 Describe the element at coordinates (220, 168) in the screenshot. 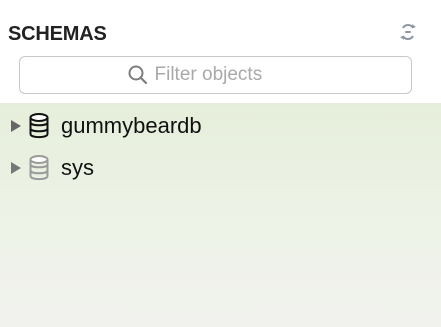

I see `schema-item-sys: sys` at that location.